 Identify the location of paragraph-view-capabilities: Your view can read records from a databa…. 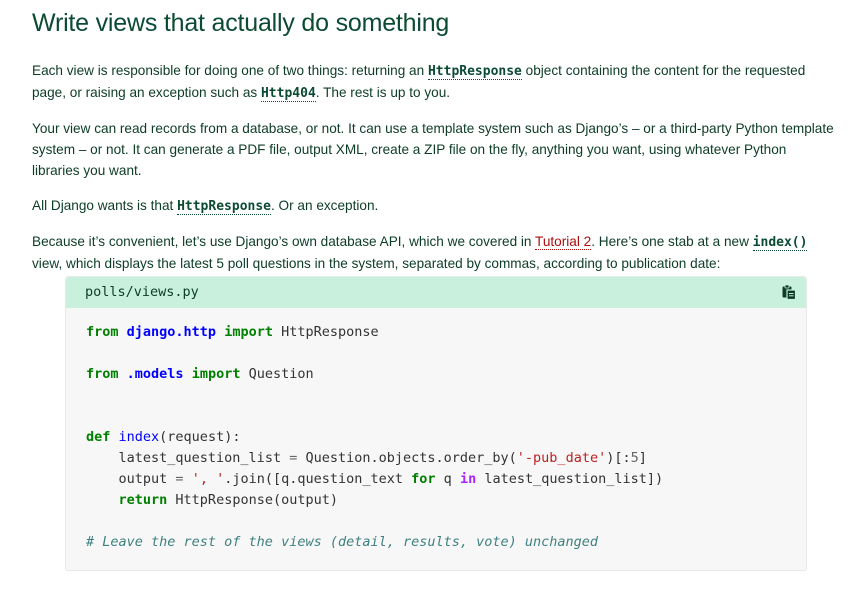
(433, 149).